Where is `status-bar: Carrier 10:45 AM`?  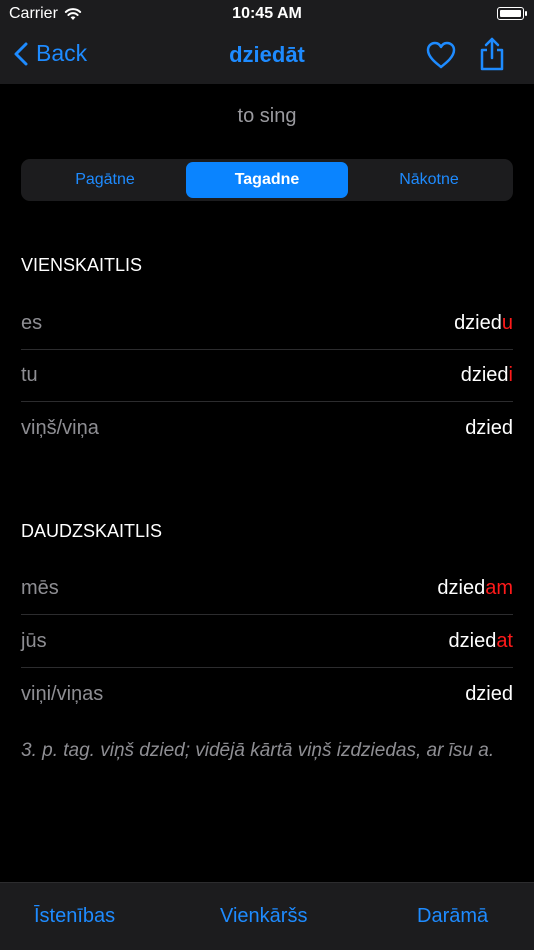 status-bar: Carrier 10:45 AM is located at coordinates (267, 14).